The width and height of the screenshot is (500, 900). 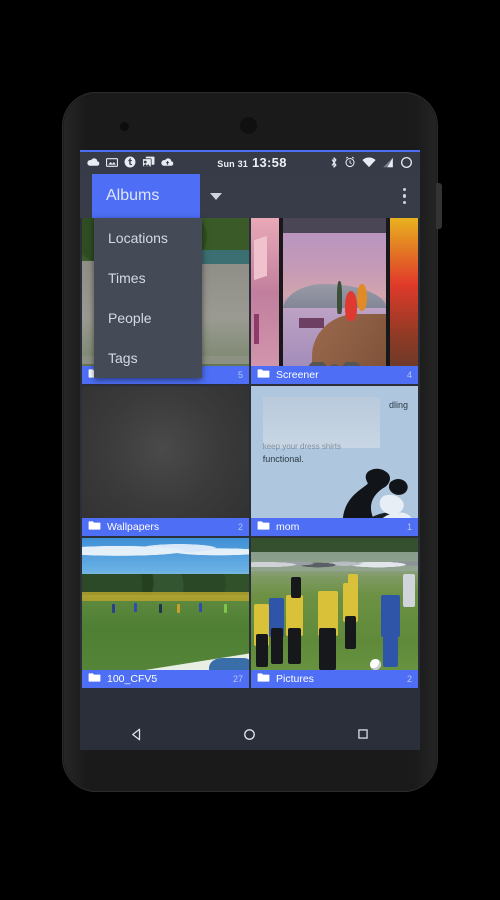 I want to click on album-cell: Pictures 2, so click(x=334, y=613).